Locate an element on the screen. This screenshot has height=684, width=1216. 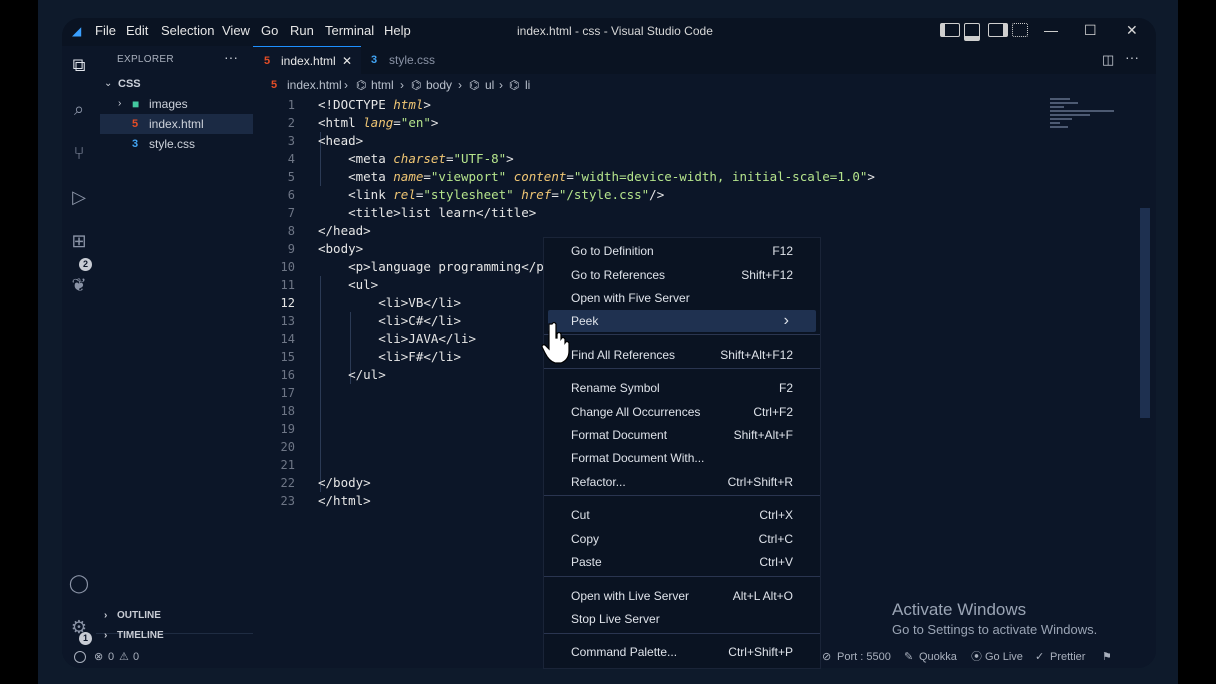
menu-item-copy: Copy Ctrl+C is located at coordinates (682, 539).